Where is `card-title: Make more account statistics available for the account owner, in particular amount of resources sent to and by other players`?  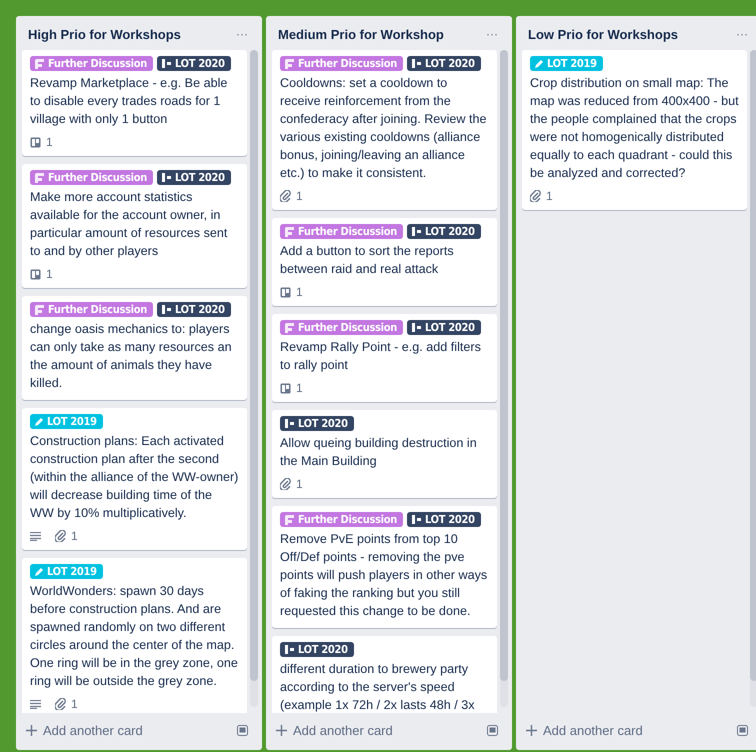 card-title: Make more account statistics available for the account owner, in particular amount of resources sent to and by other players is located at coordinates (129, 224).